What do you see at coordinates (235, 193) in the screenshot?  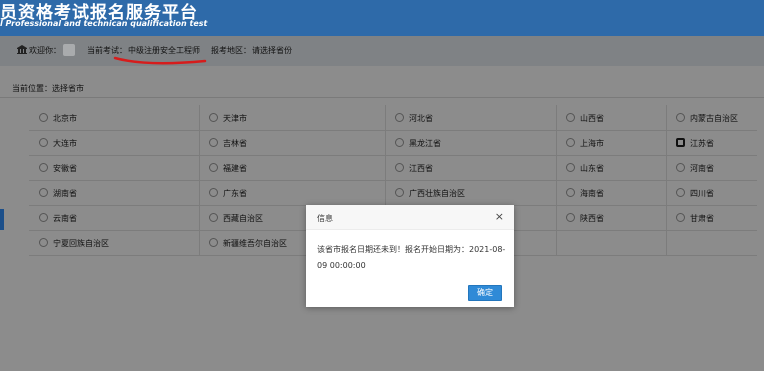 I see `province-label: 广东省` at bounding box center [235, 193].